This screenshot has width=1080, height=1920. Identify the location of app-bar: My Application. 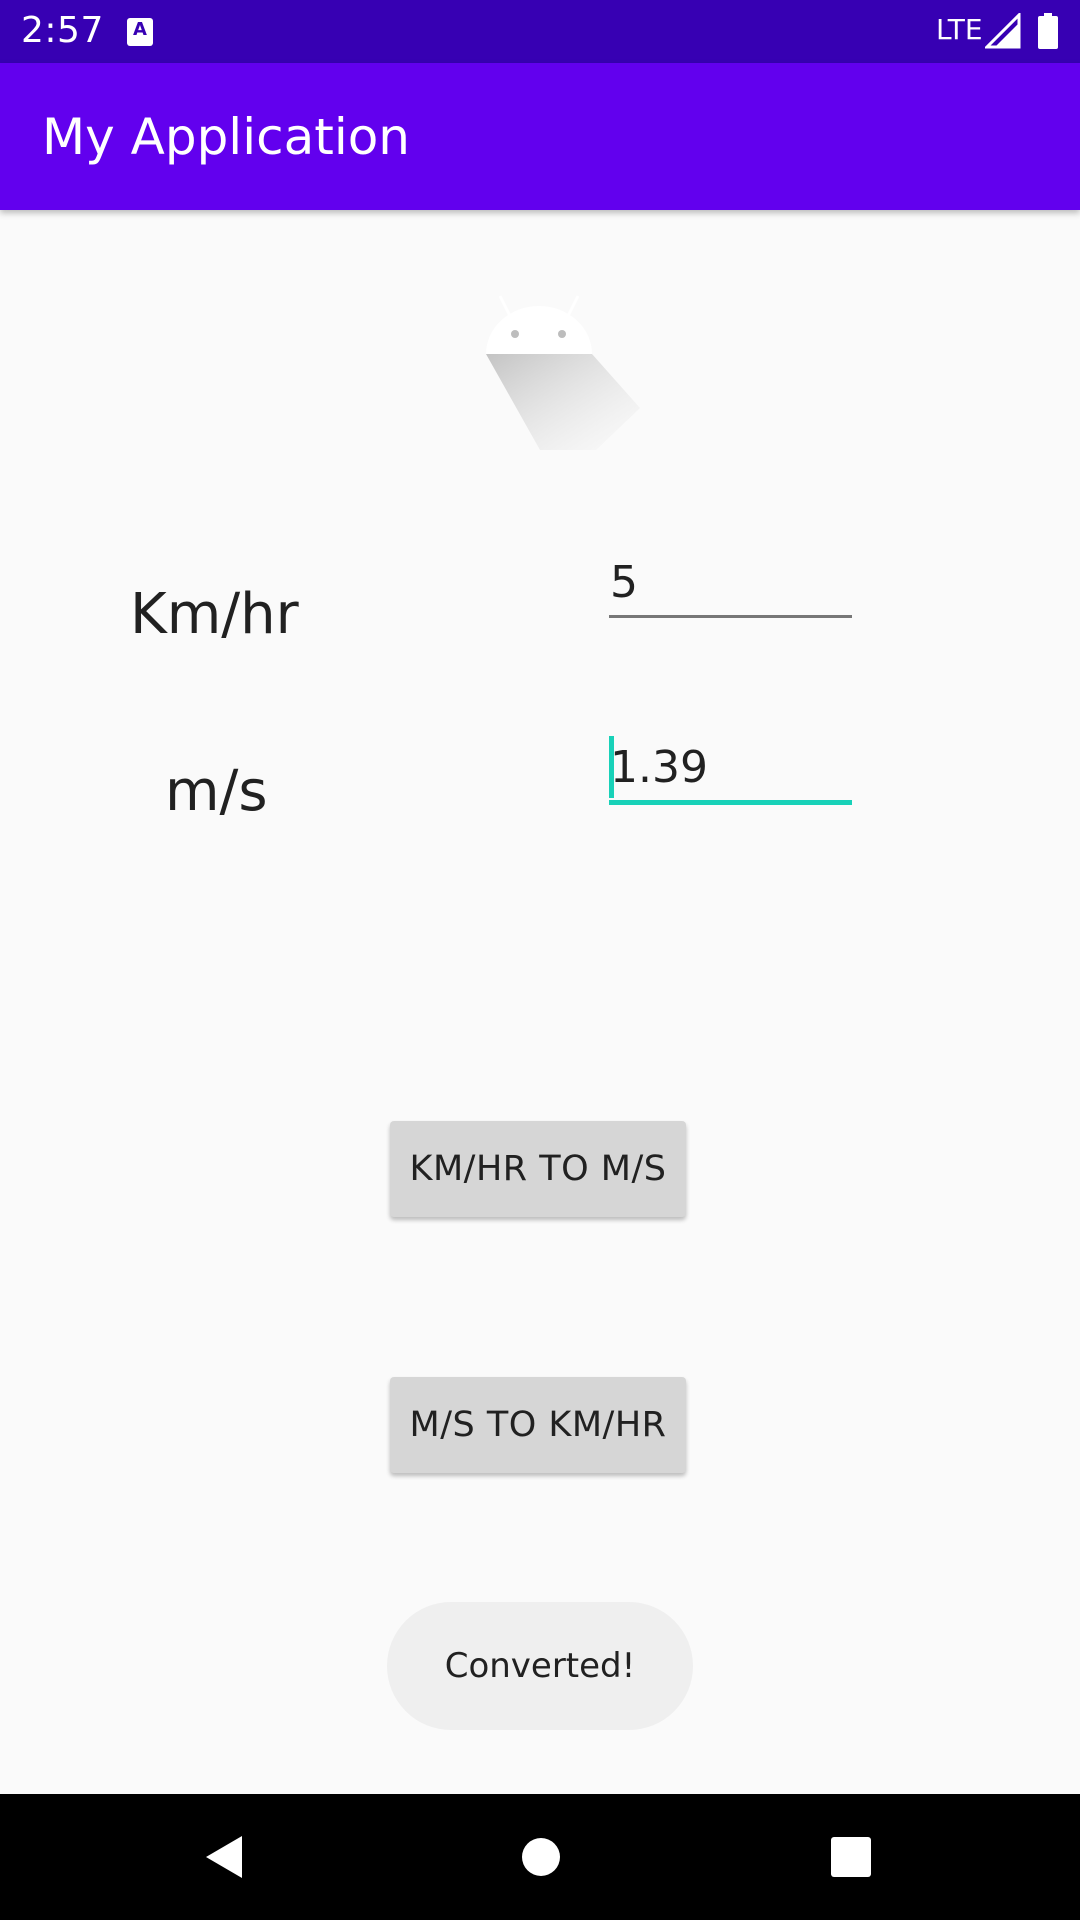
(540, 136).